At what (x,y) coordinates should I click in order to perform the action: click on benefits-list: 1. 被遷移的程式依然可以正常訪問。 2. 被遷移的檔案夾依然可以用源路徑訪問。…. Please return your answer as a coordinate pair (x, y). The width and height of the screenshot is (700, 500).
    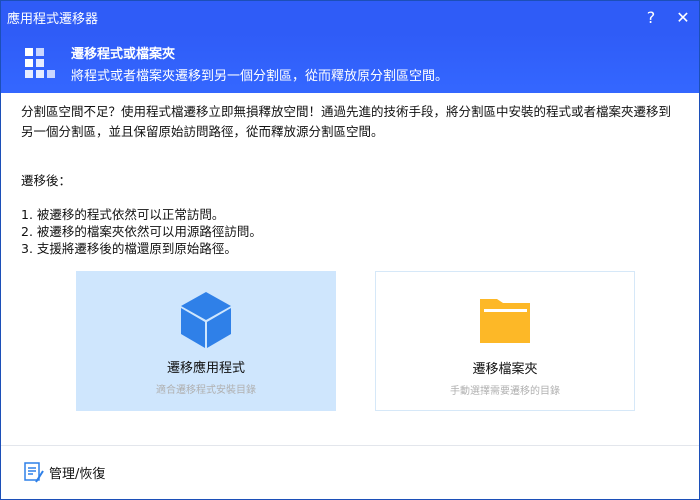
    Looking at the image, I should click on (141, 231).